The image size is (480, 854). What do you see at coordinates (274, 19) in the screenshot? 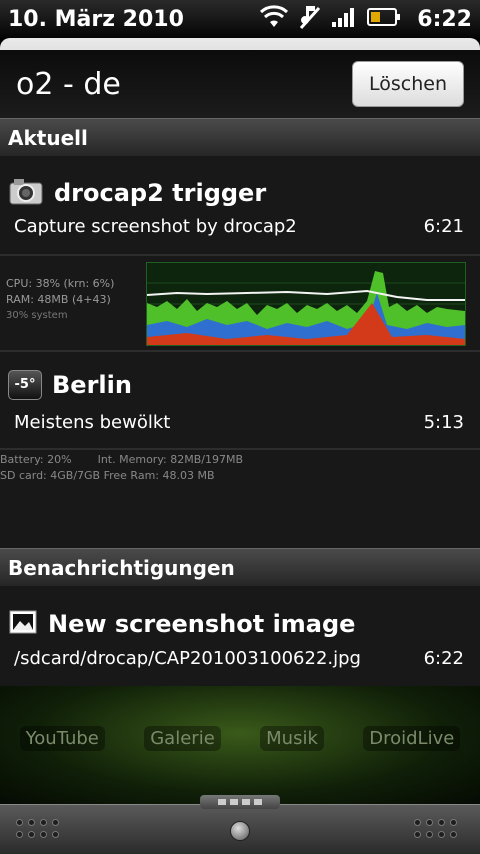
I see `wifi-icon` at bounding box center [274, 19].